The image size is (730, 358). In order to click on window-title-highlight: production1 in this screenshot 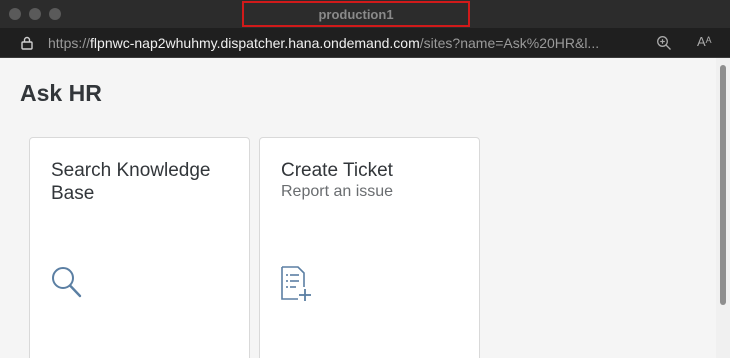, I will do `click(356, 14)`.